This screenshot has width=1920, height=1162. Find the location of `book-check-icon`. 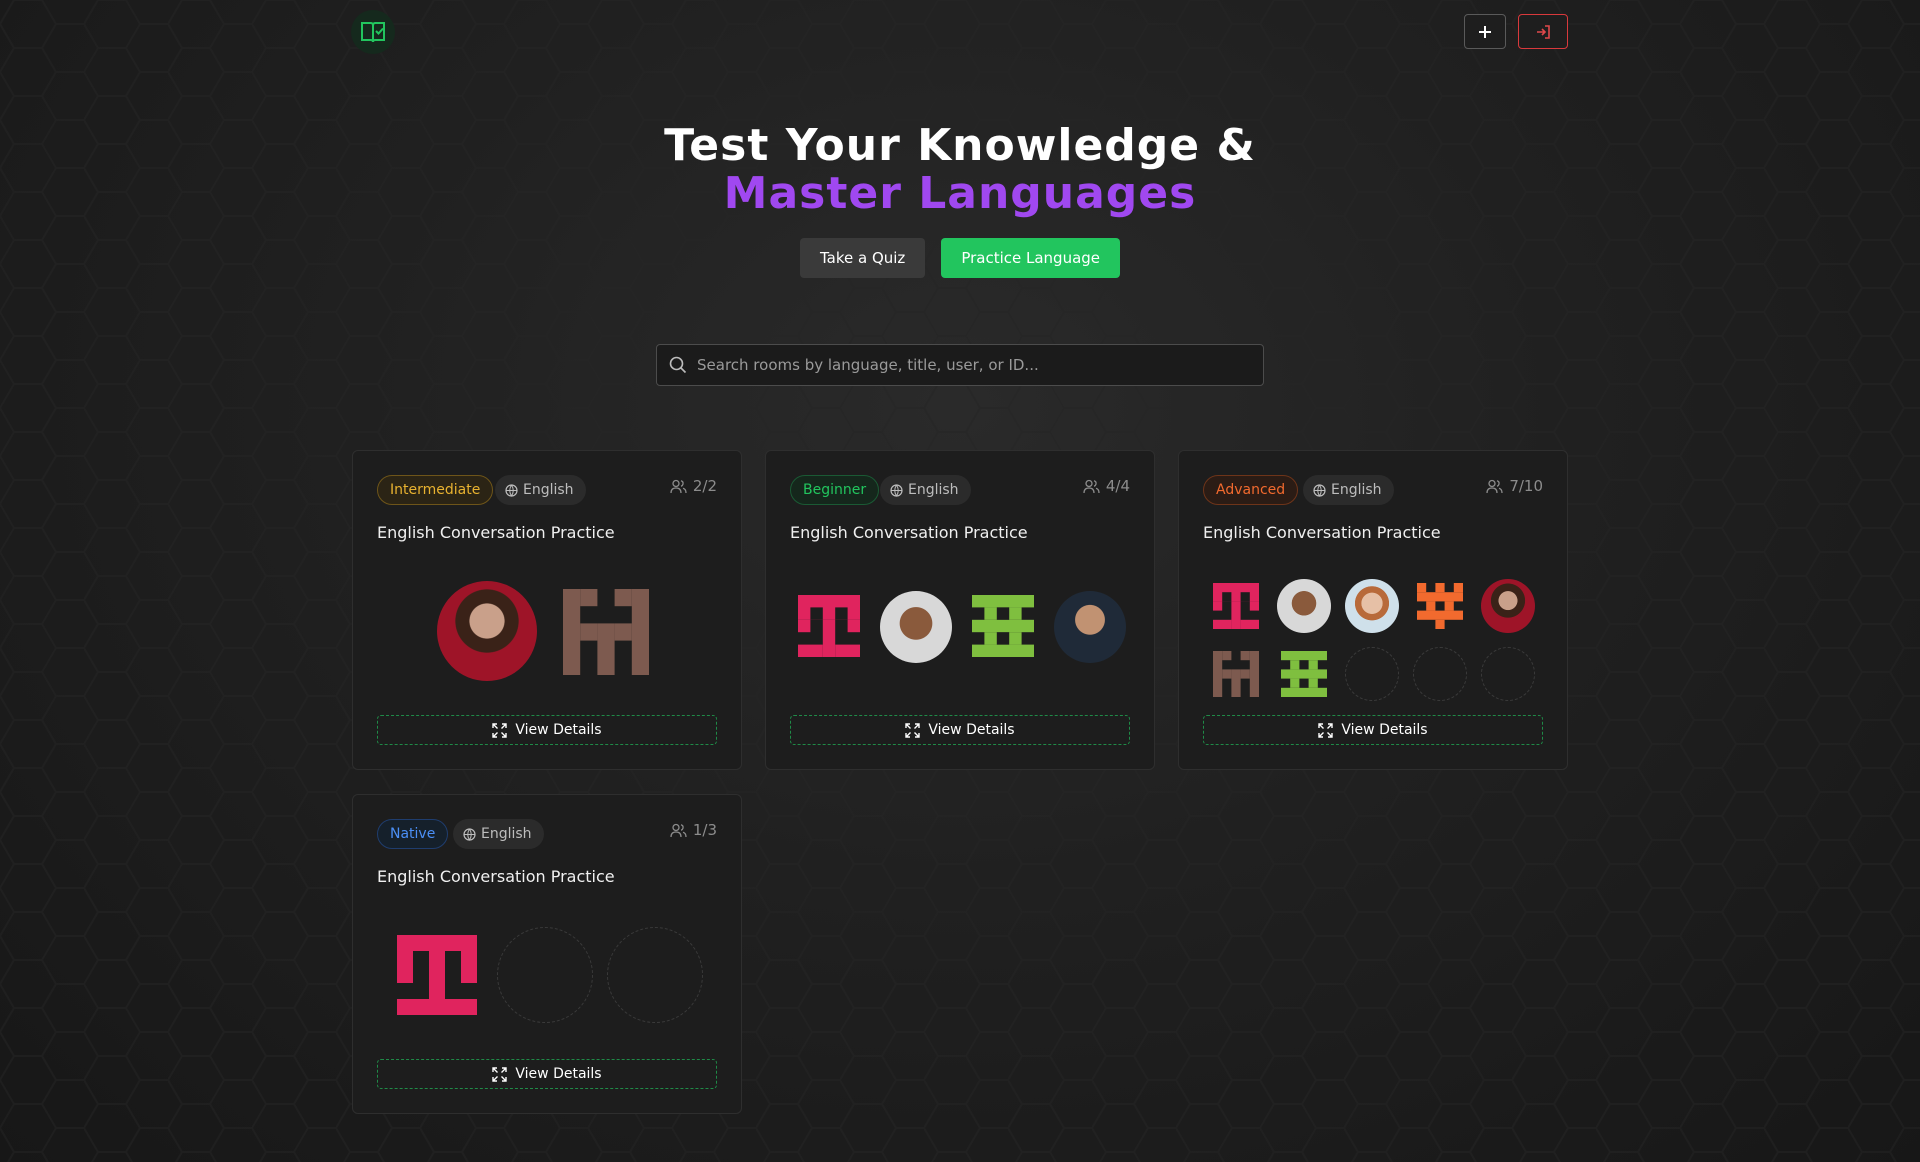

book-check-icon is located at coordinates (373, 32).